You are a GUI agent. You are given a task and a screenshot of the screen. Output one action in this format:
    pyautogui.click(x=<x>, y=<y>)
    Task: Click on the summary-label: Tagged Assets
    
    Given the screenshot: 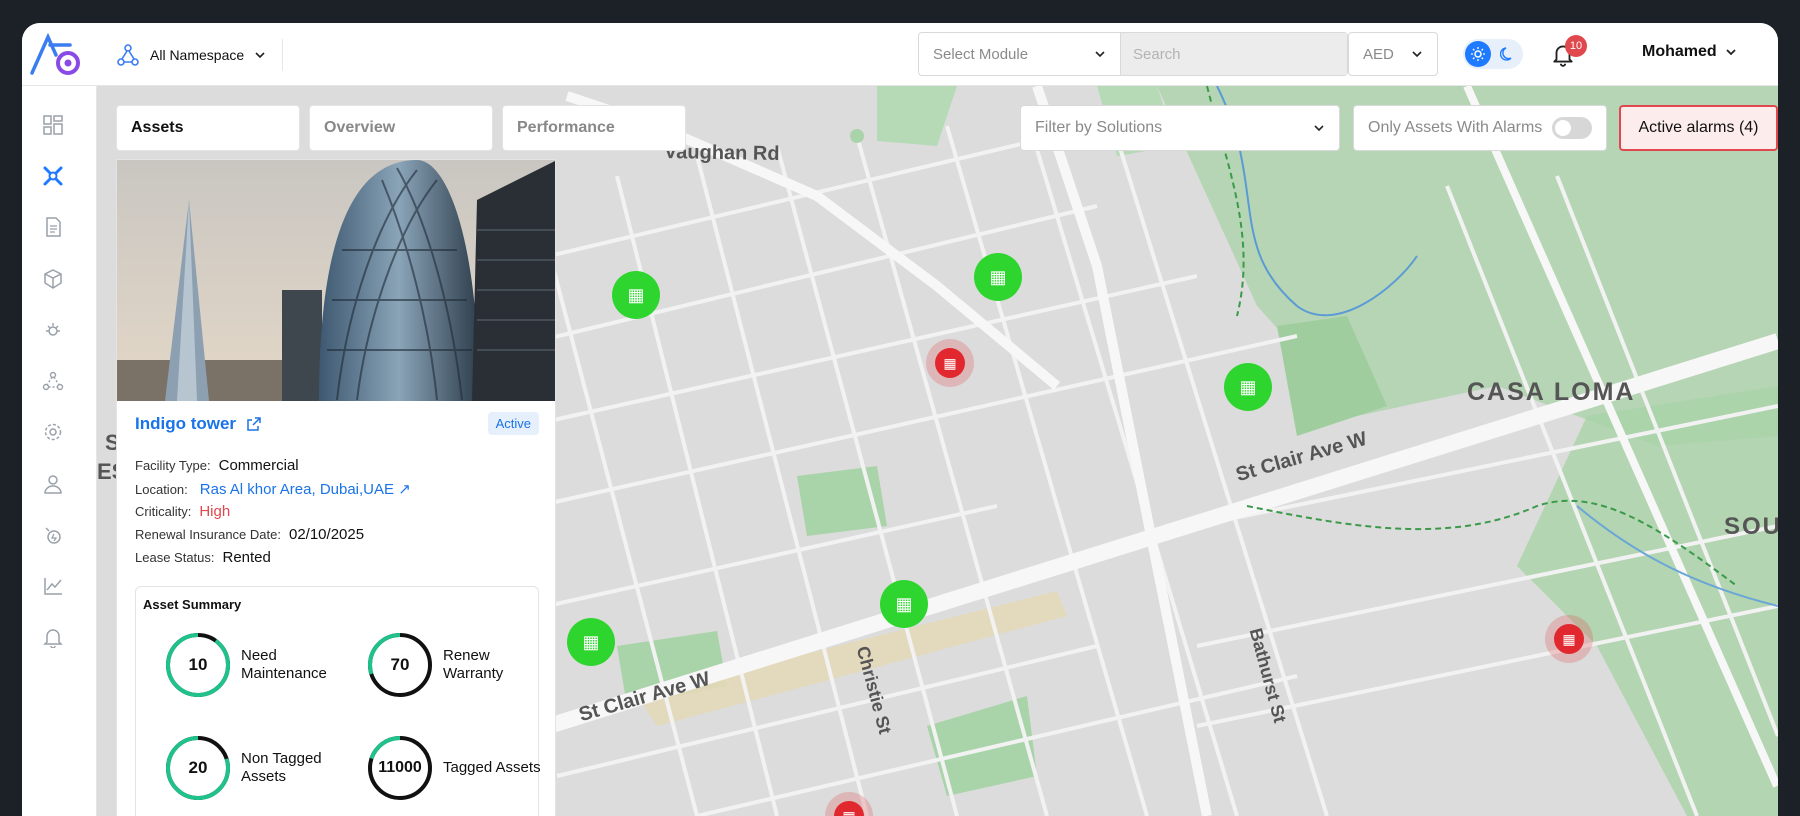 What is the action you would take?
    pyautogui.click(x=492, y=767)
    